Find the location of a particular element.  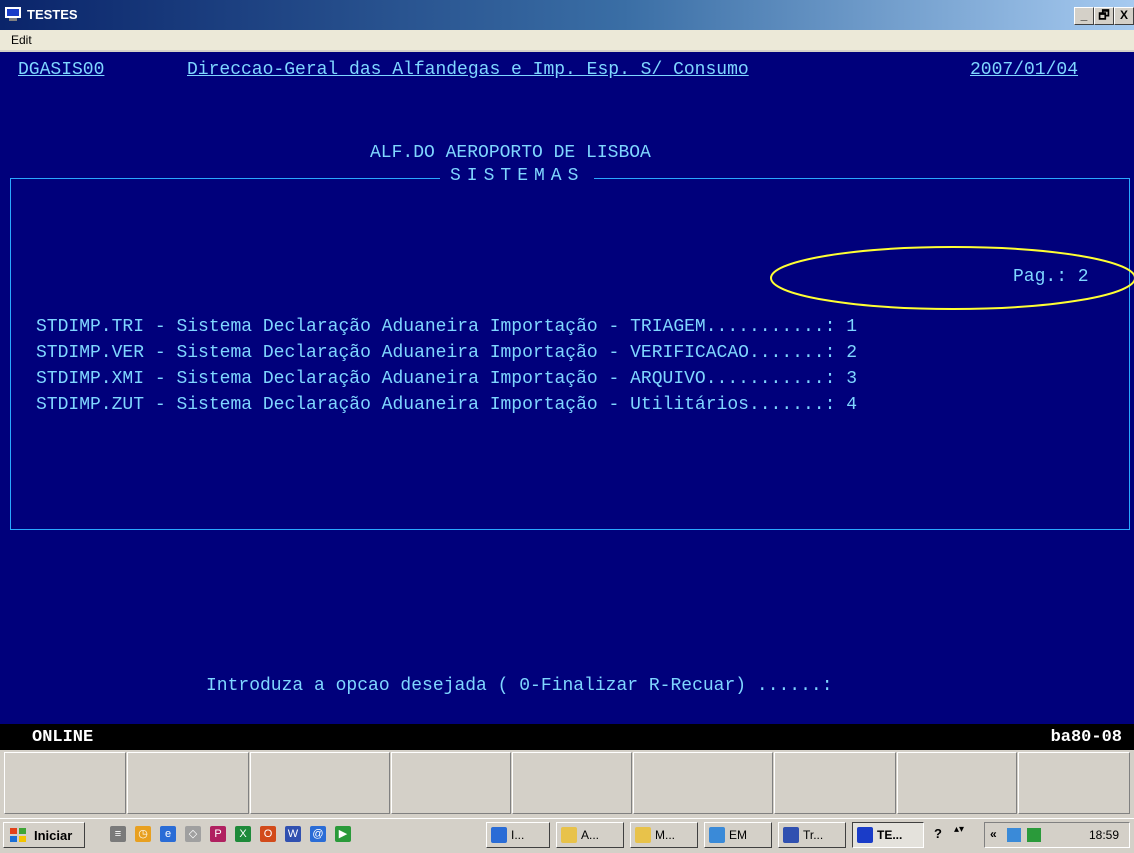

excel-icon: X is located at coordinates (243, 834).